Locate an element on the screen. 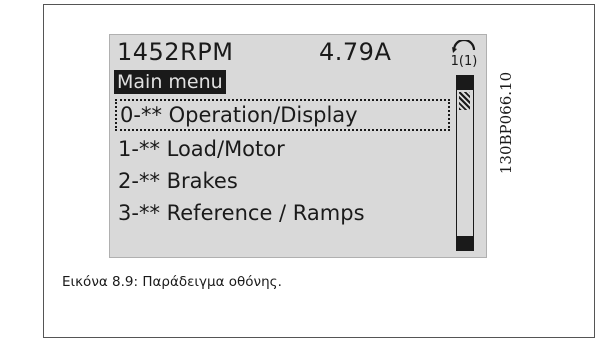 This screenshot has width=600, height=343. scroll-down-arrow-icon is located at coordinates (465, 243).